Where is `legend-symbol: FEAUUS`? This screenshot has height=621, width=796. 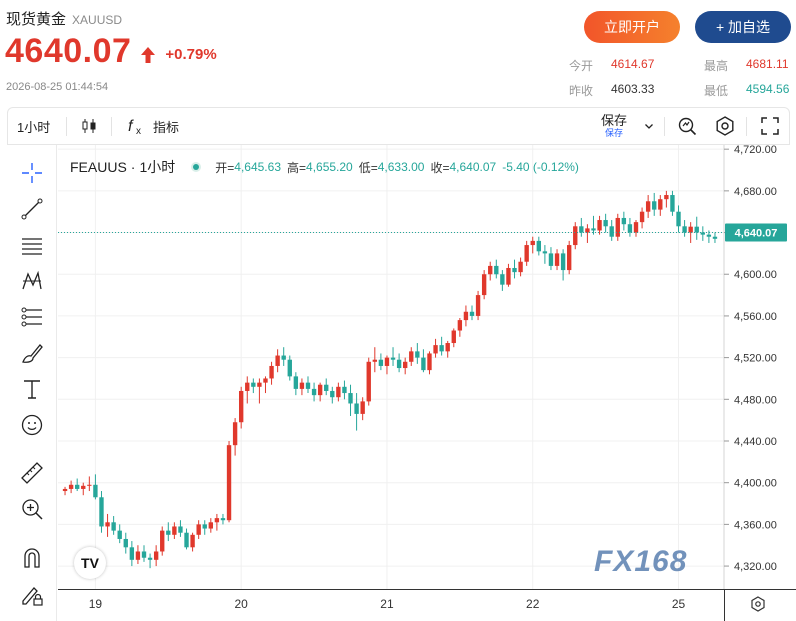
legend-symbol: FEAUUS is located at coordinates (98, 167).